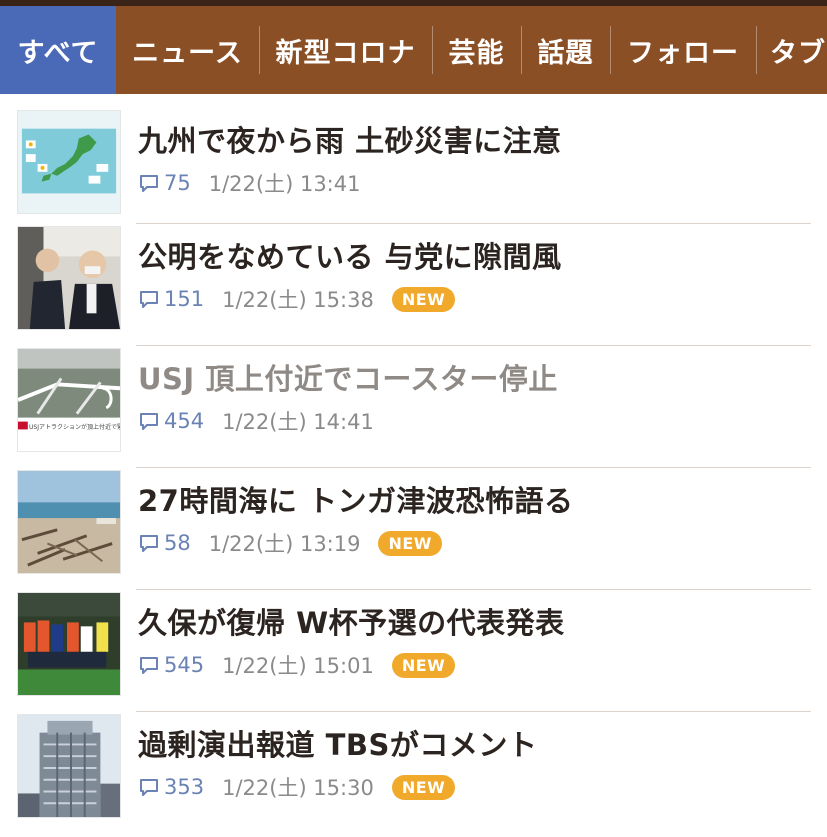 Image resolution: width=827 pixels, height=837 pixels. I want to click on timestamp: 1/22(土) 15:38, so click(298, 300).